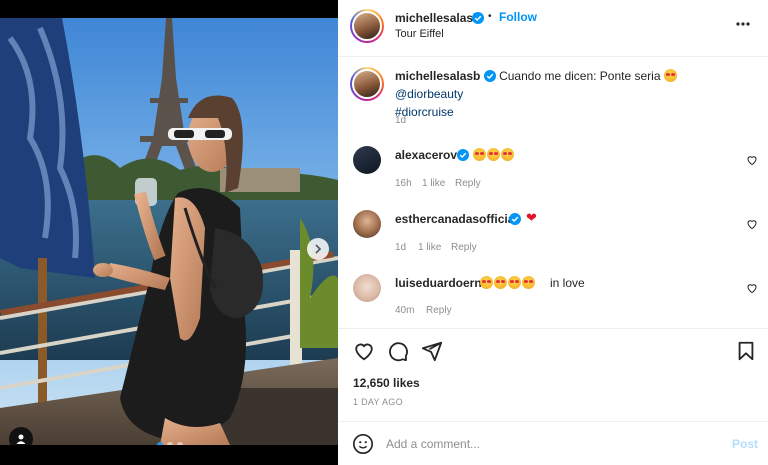 The height and width of the screenshot is (465, 768). Describe the element at coordinates (405, 310) in the screenshot. I see `comment-age: 40m` at that location.